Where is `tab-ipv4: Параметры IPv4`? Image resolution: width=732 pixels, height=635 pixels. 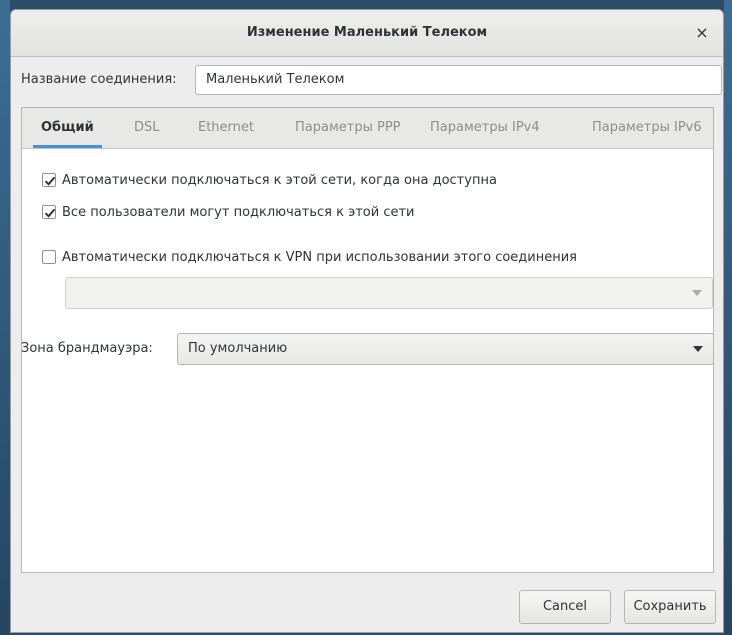 tab-ipv4: Параметры IPv4 is located at coordinates (485, 128).